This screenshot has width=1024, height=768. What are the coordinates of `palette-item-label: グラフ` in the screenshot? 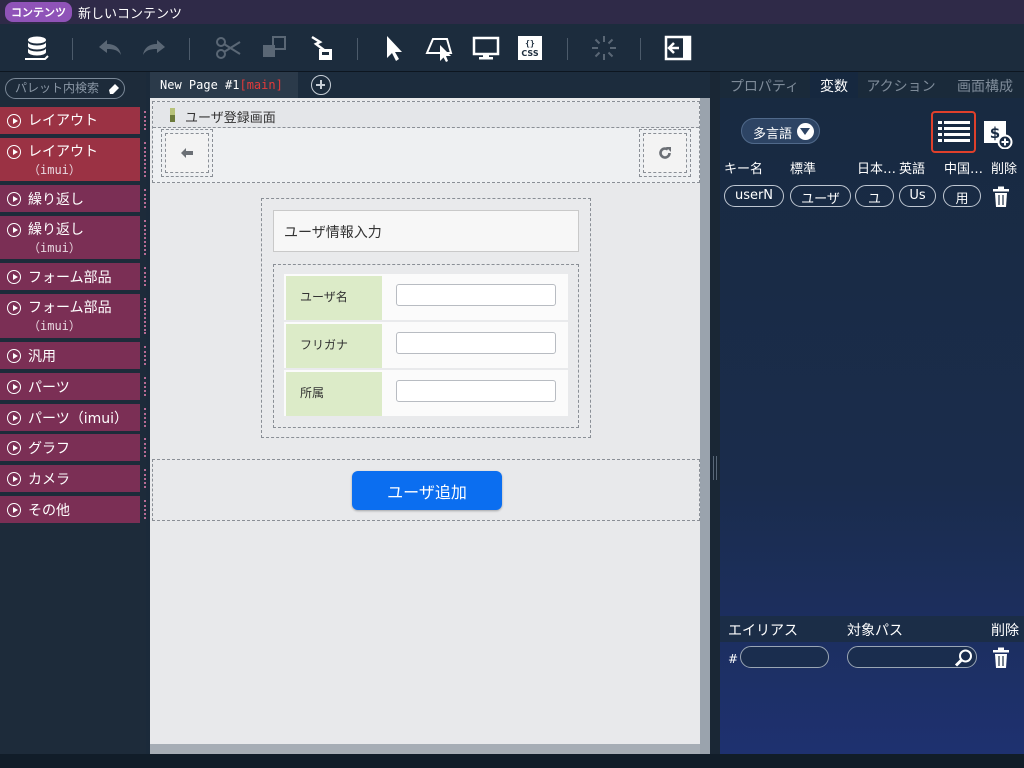 It's located at (49, 449).